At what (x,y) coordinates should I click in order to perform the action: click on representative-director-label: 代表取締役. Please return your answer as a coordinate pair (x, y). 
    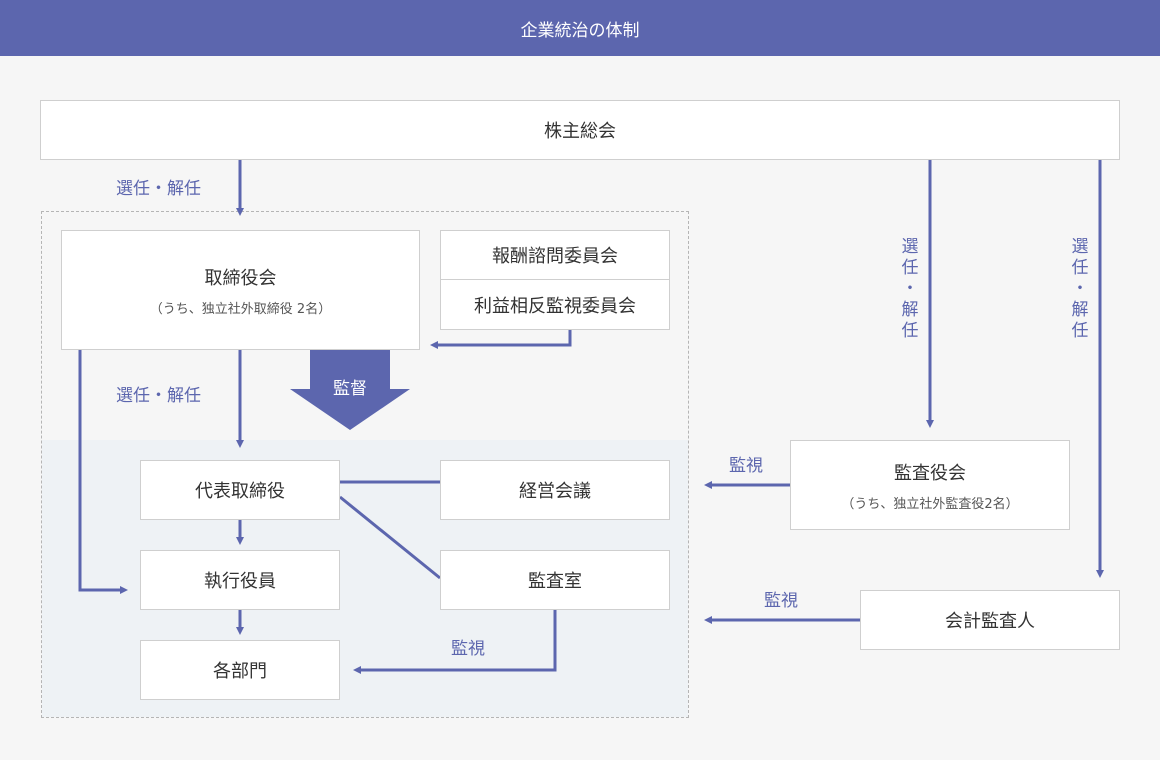
    Looking at the image, I should click on (240, 491).